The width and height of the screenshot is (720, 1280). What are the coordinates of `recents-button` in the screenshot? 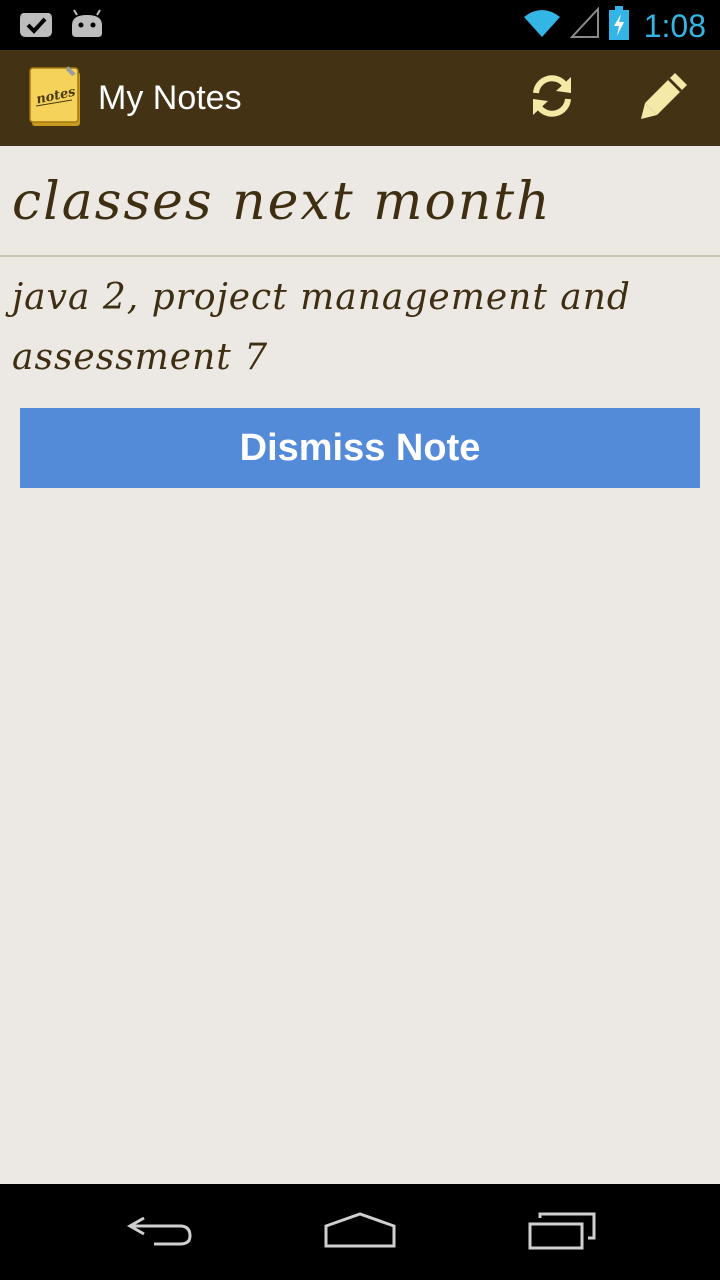 It's located at (562, 1232).